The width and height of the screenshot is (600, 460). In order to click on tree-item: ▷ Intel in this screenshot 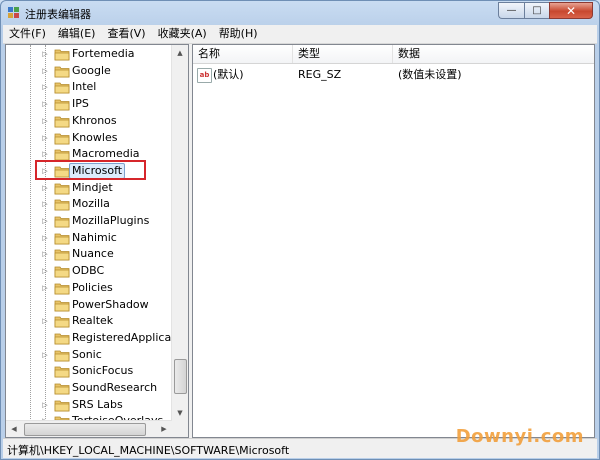, I will do `click(91, 87)`.